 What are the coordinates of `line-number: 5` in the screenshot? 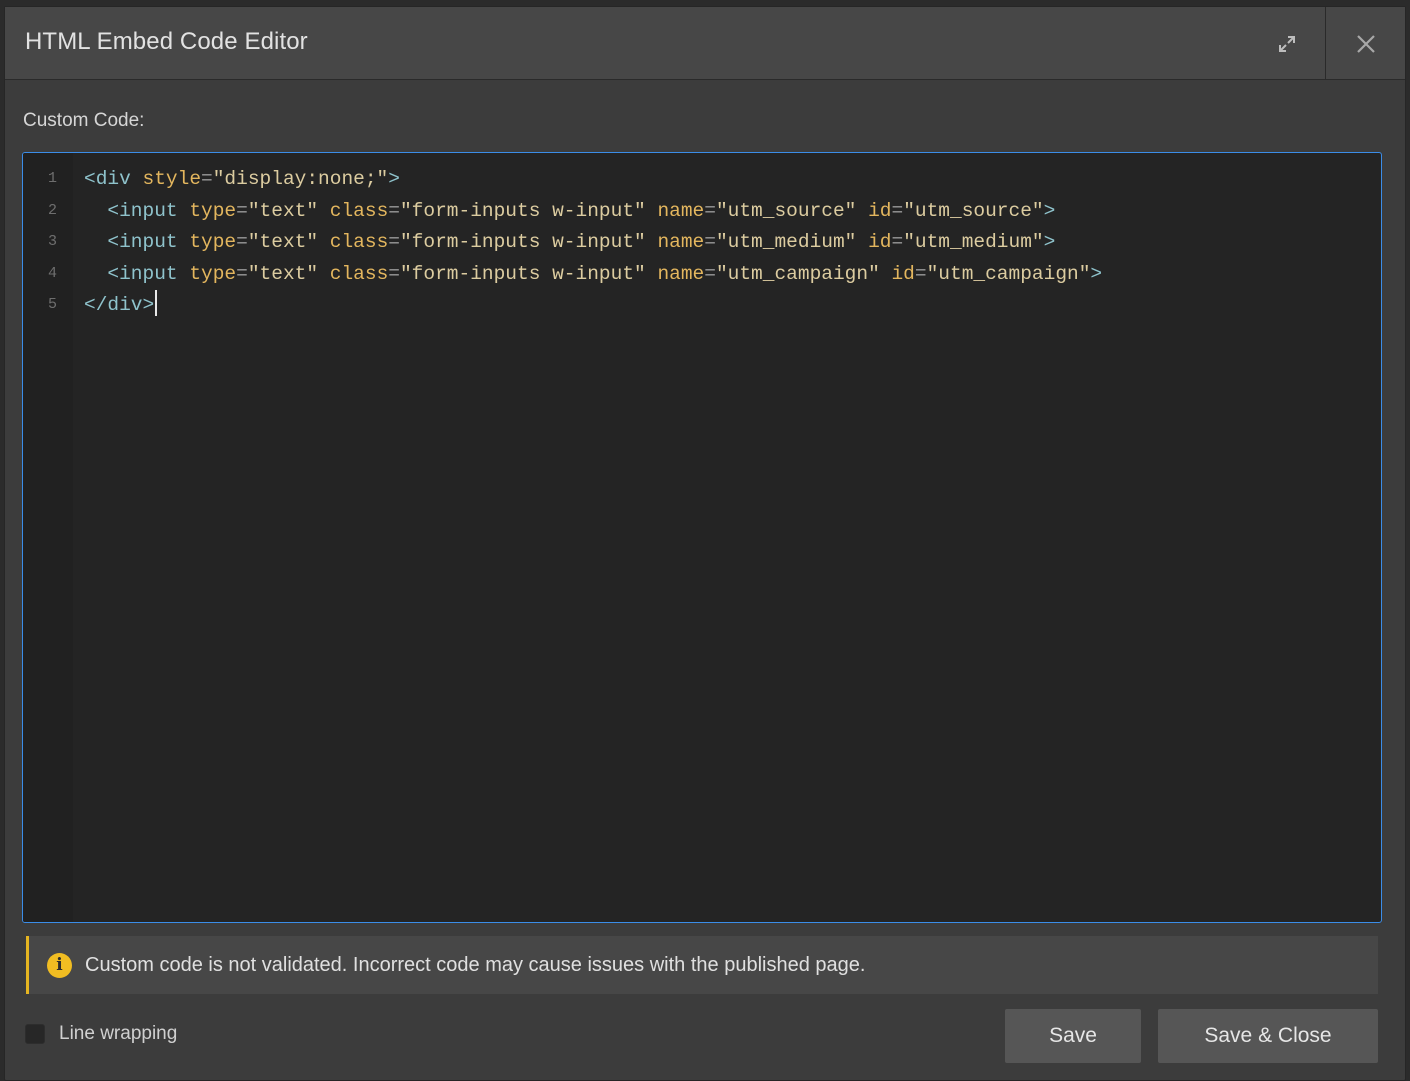 It's located at (52, 305).